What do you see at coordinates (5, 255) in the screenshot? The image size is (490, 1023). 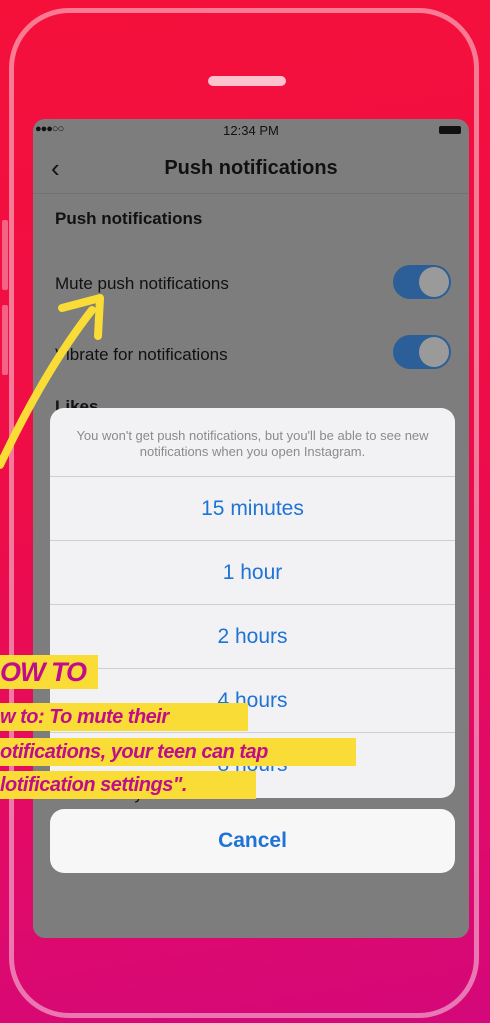 I see `volume-up-button` at bounding box center [5, 255].